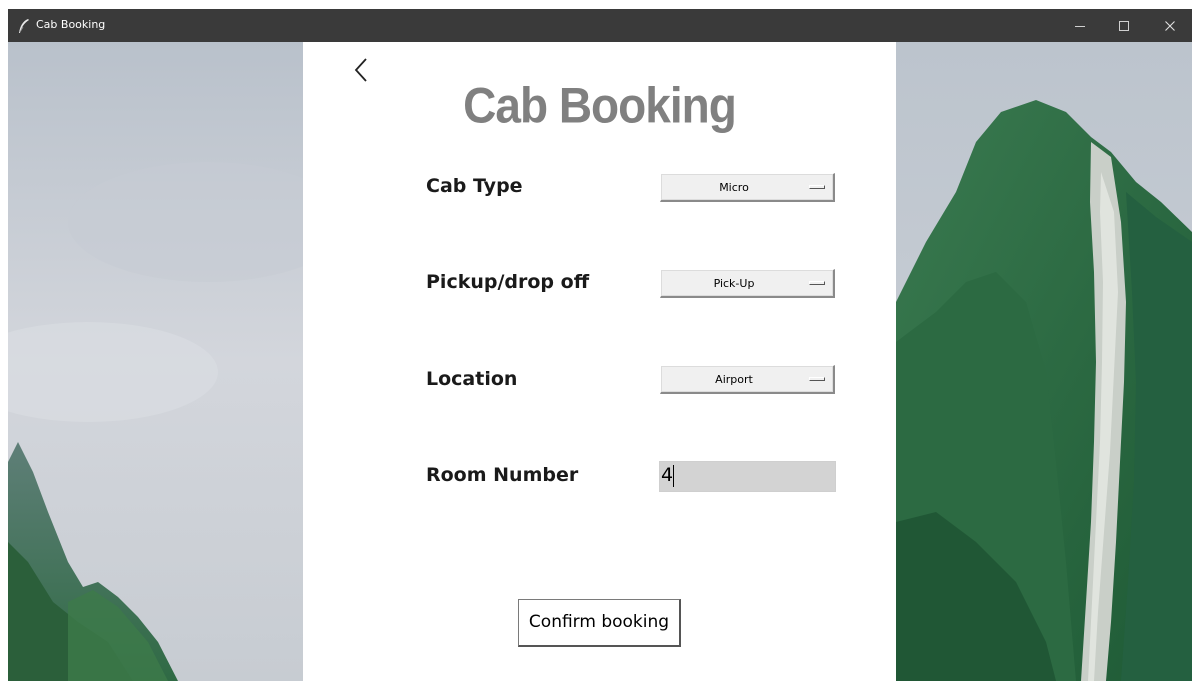 Image resolution: width=1198 pixels, height=684 pixels. I want to click on cab-type-label: Cab Type, so click(474, 186).